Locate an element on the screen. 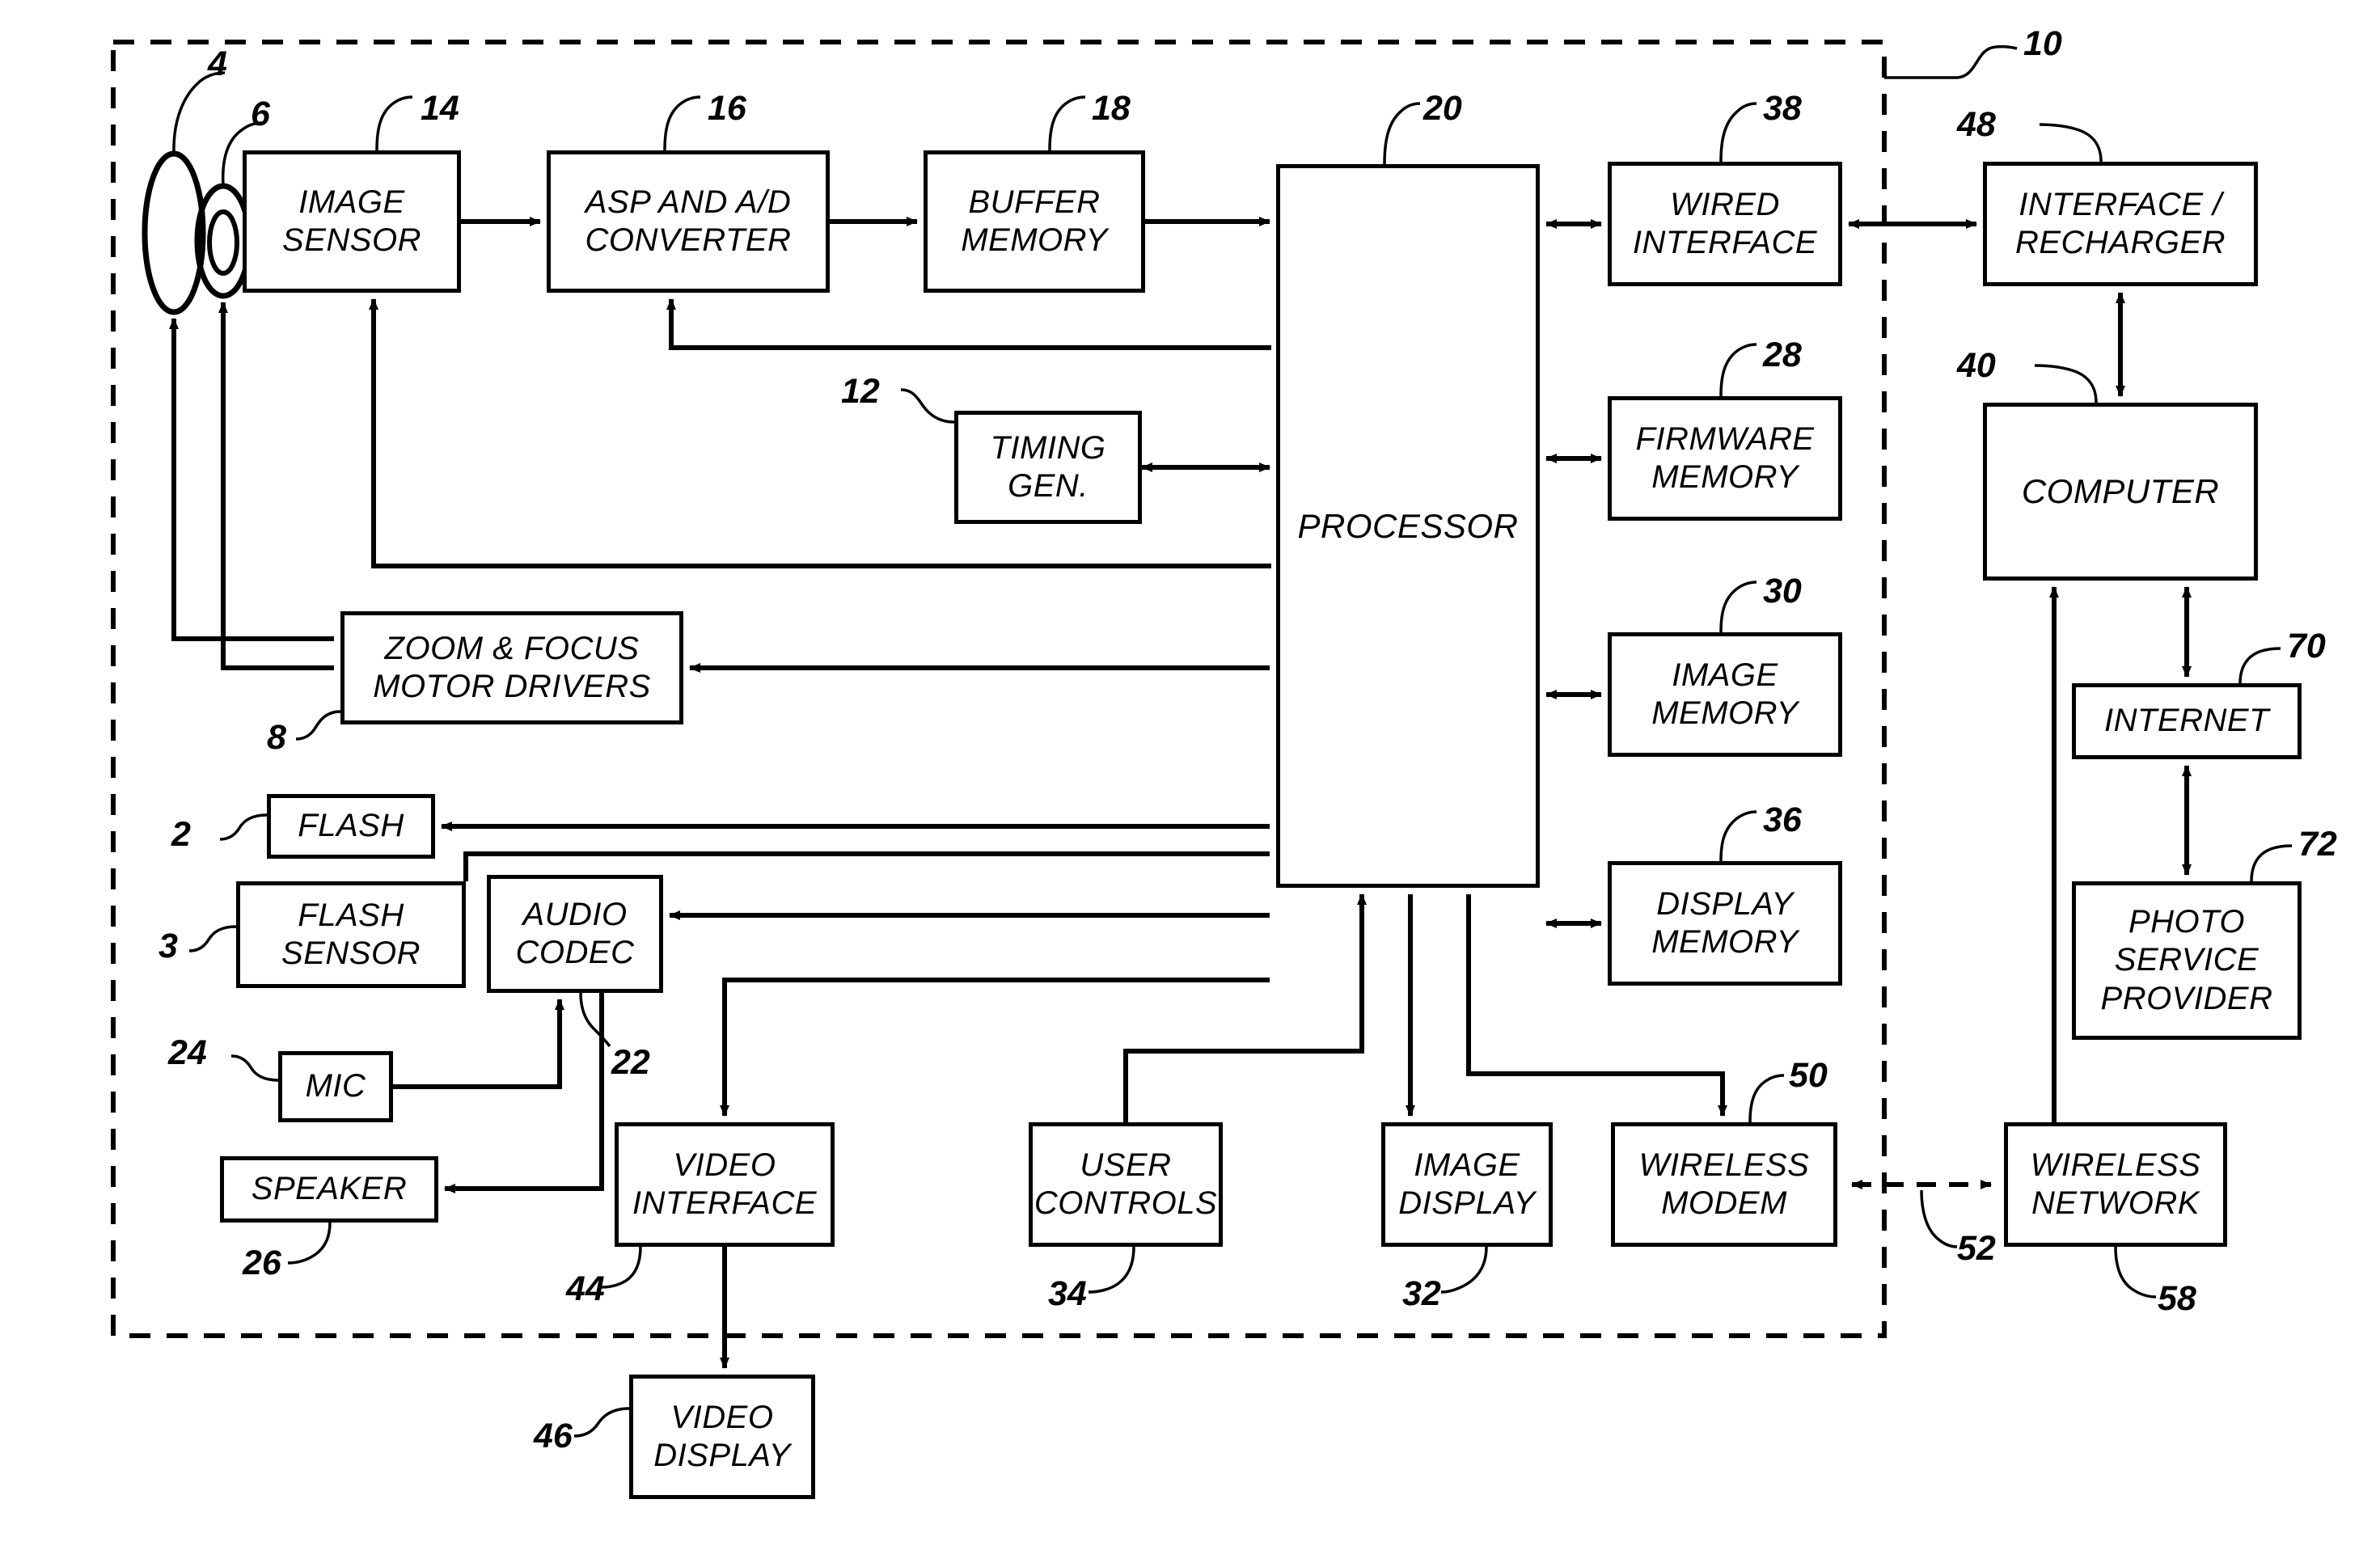 Image resolution: width=2380 pixels, height=1550 pixels. block-label-image-display: IMAGE DISPLAY is located at coordinates (1467, 1184).